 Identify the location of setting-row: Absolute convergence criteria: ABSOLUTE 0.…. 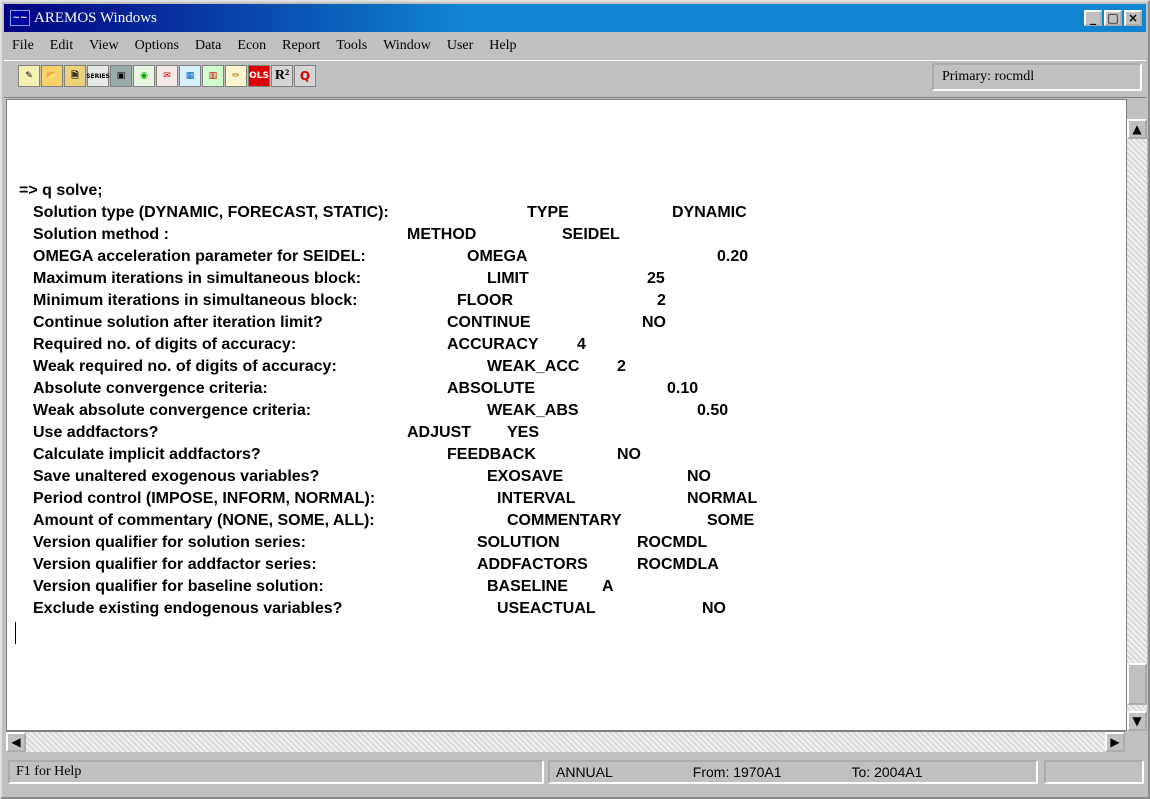
(358, 389).